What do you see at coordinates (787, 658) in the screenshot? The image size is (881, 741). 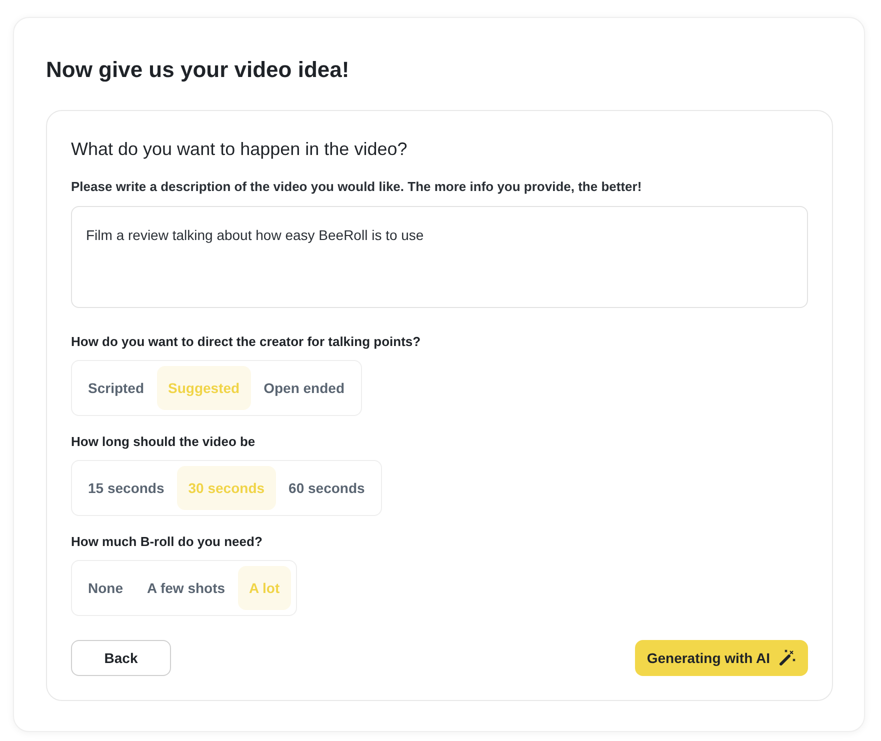 I see `magic-wand-icon` at bounding box center [787, 658].